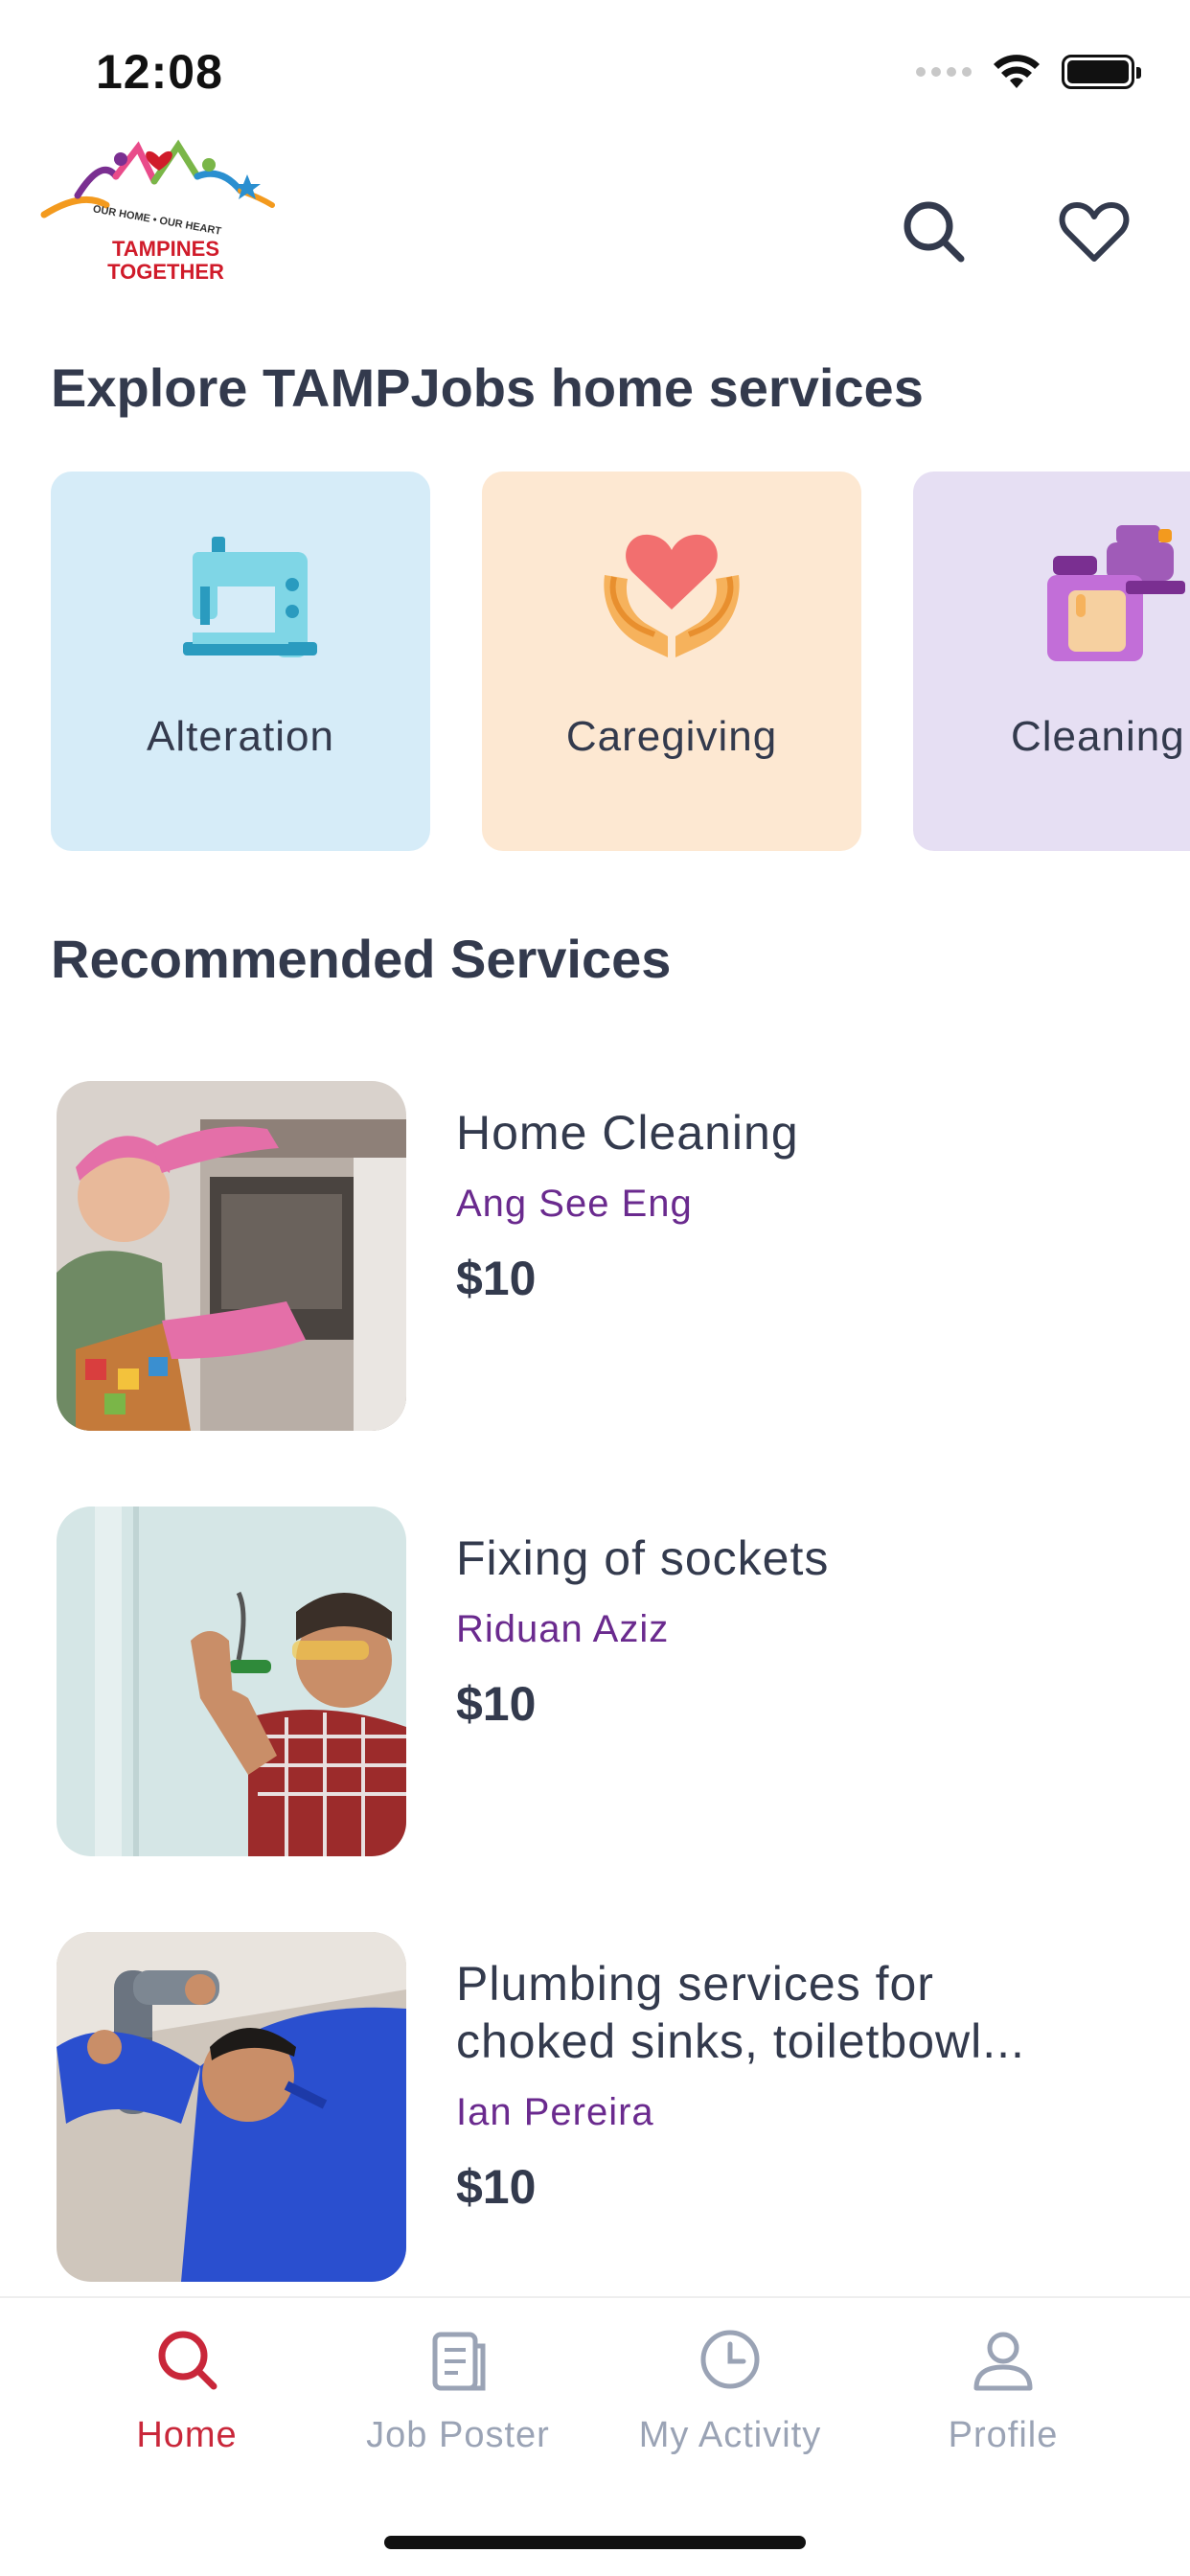 The image size is (1190, 2576). I want to click on category-label: Cleaning, so click(1098, 736).